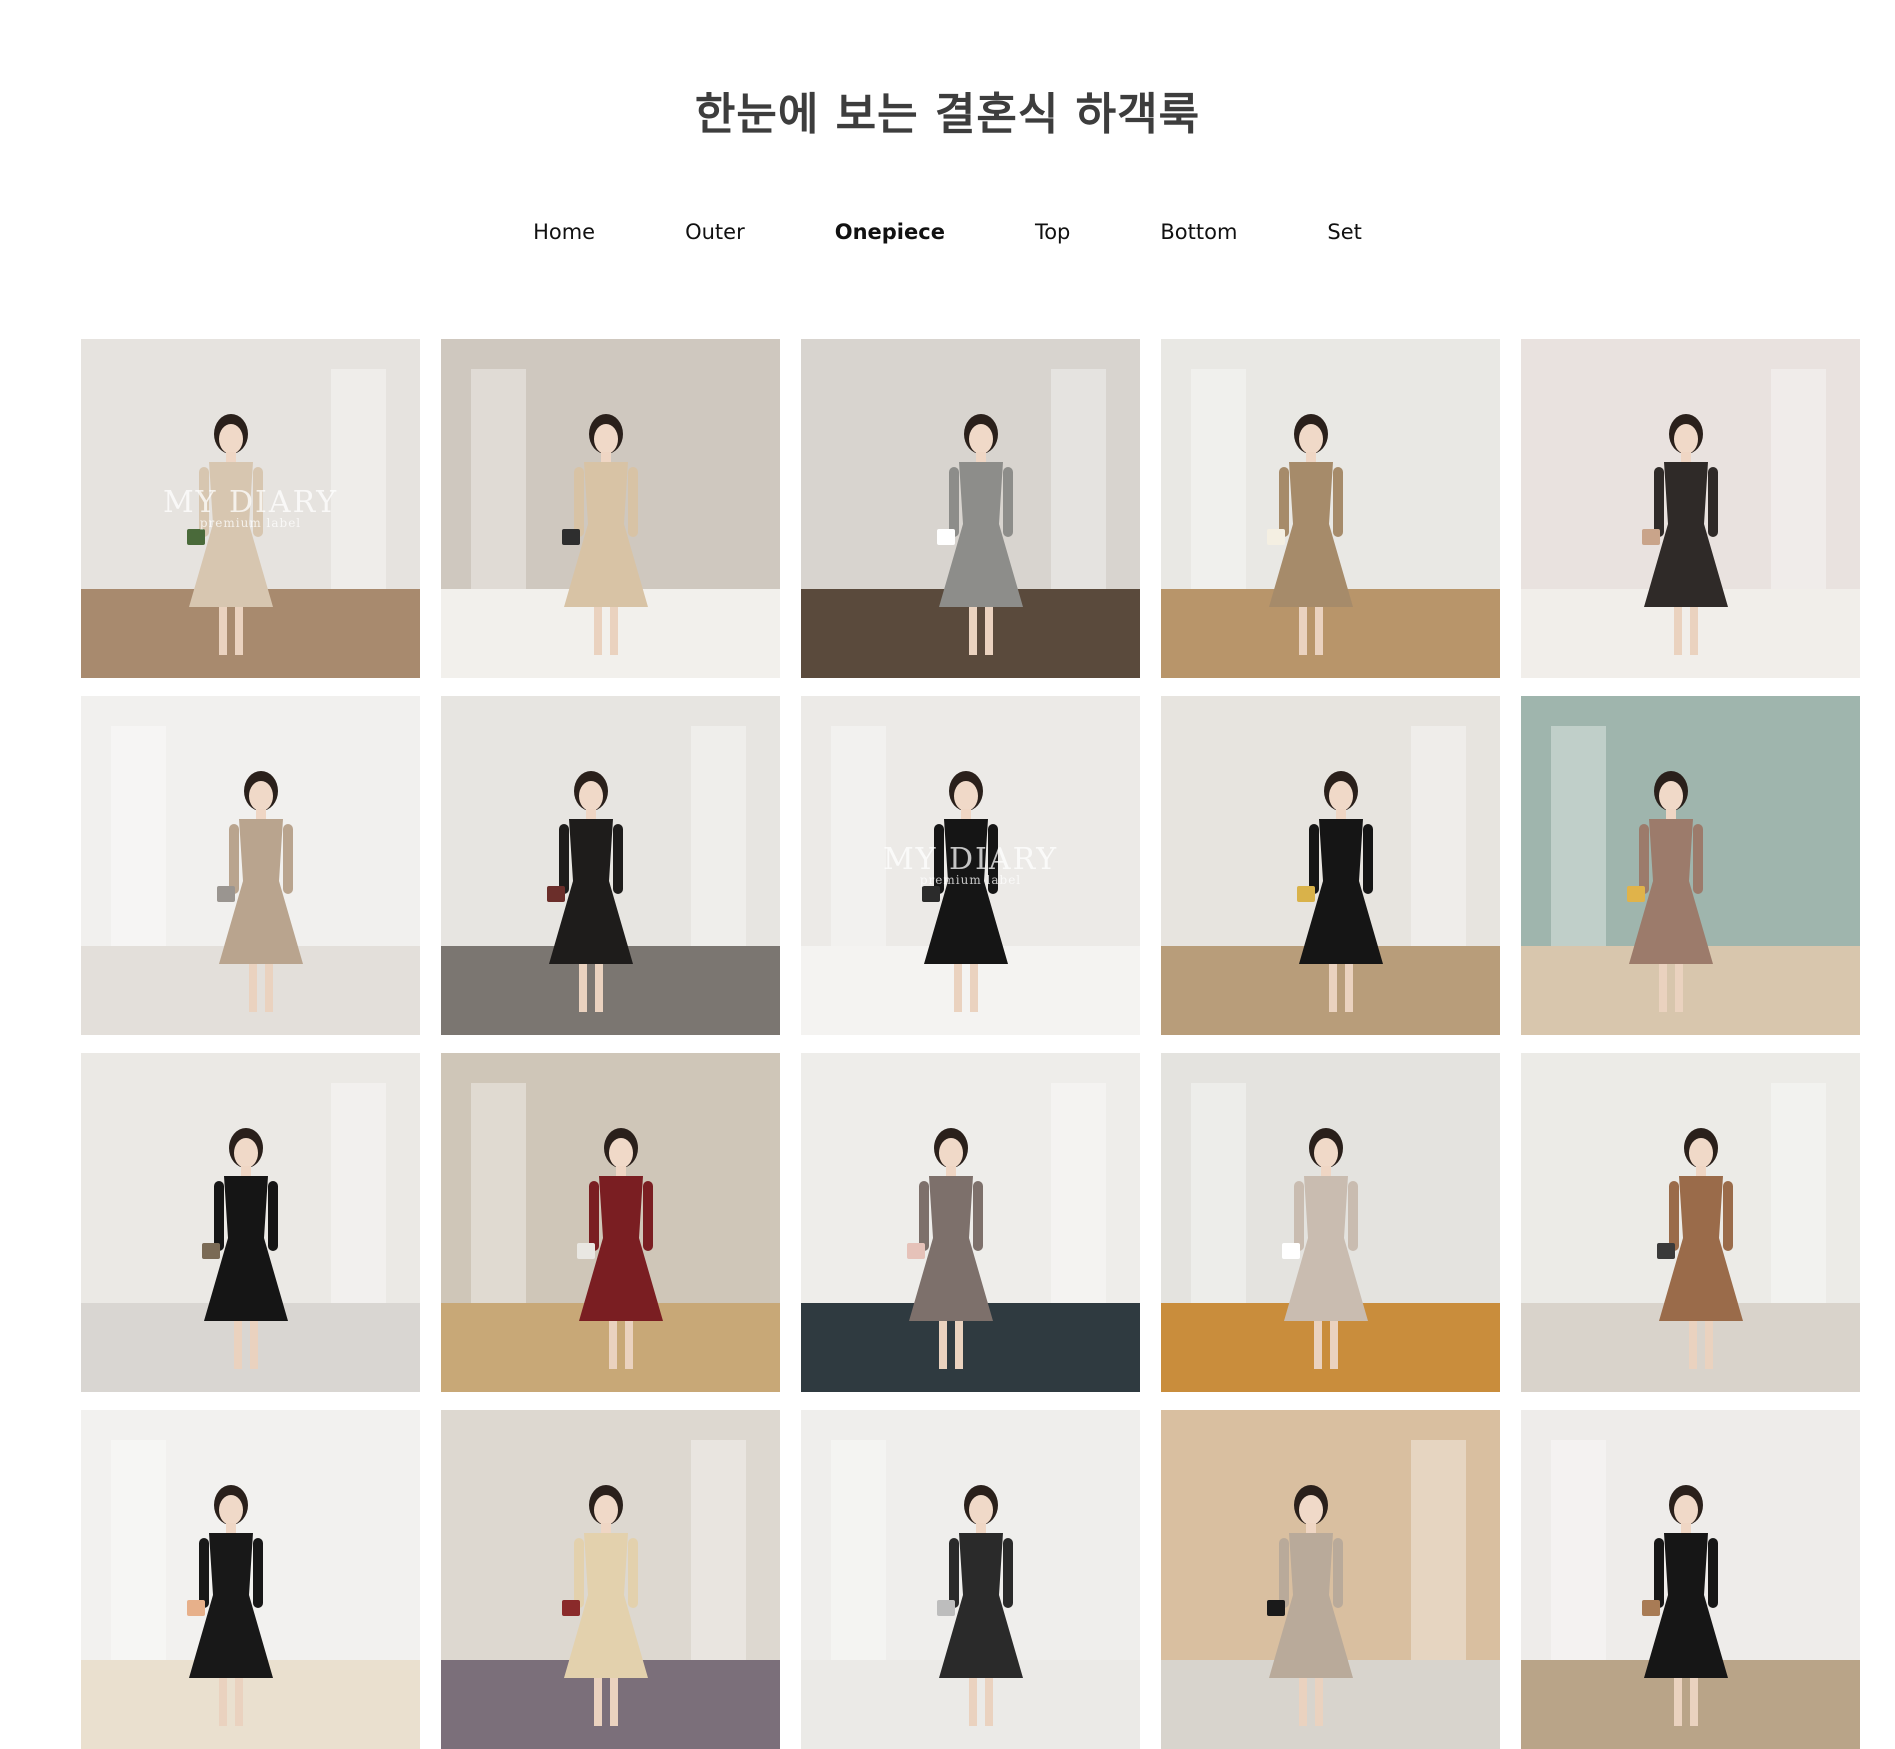 This screenshot has height=1749, width=1895. I want to click on nav-item-top: Top, so click(1052, 232).